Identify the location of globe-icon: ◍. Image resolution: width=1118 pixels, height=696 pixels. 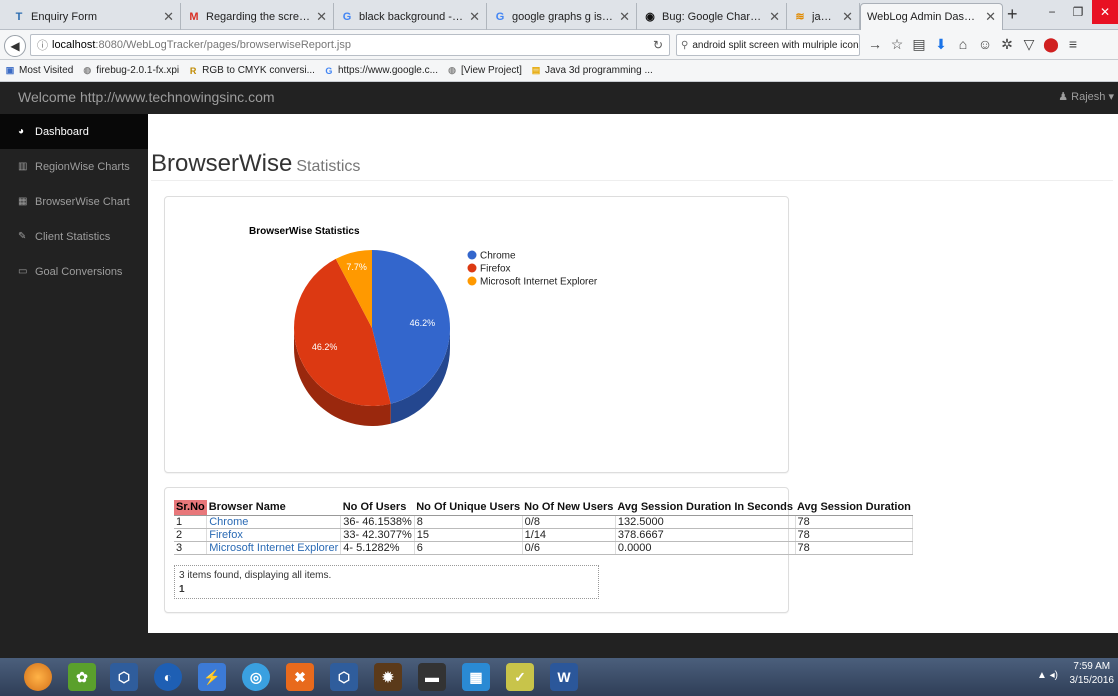
(87, 70).